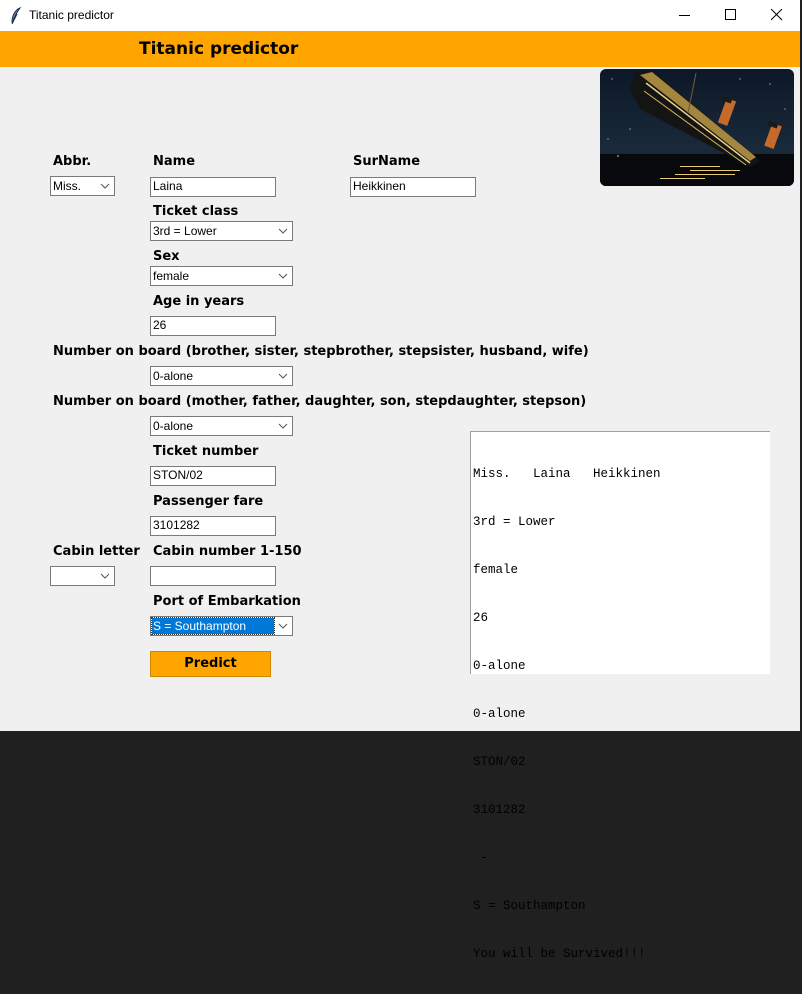  Describe the element at coordinates (529, 906) in the screenshot. I see `output-line: S = Southampton` at that location.